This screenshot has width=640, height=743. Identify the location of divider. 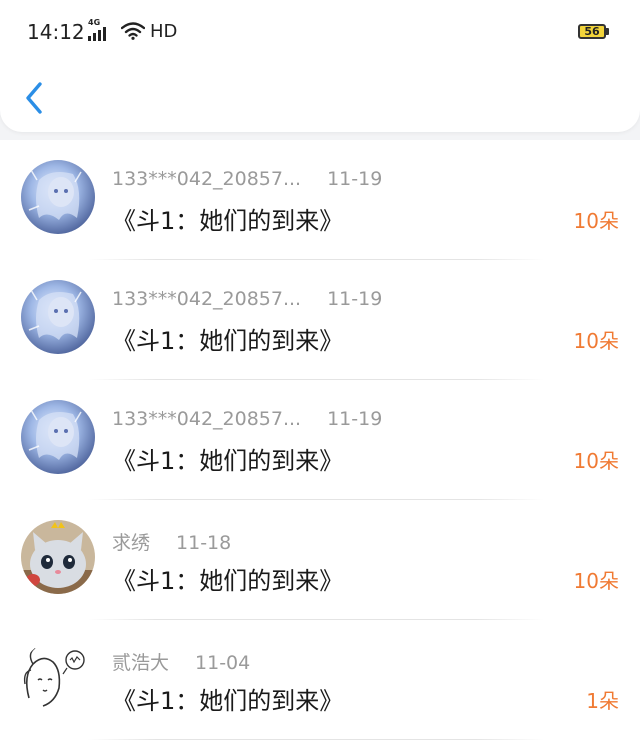
(316, 739).